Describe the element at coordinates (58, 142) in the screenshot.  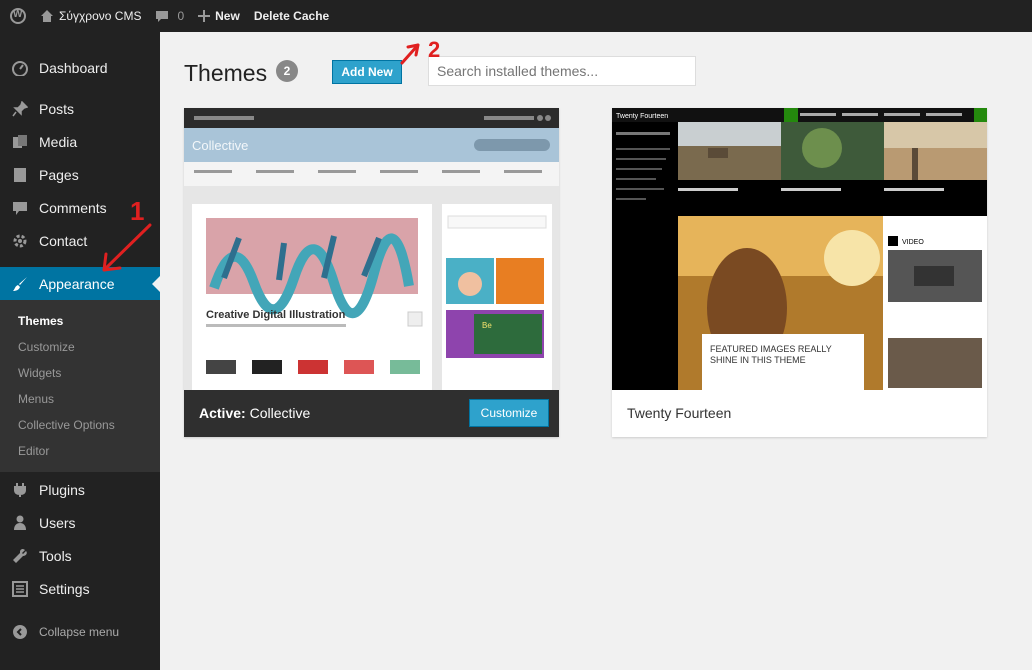
I see `sidebar-item-label: Media` at that location.